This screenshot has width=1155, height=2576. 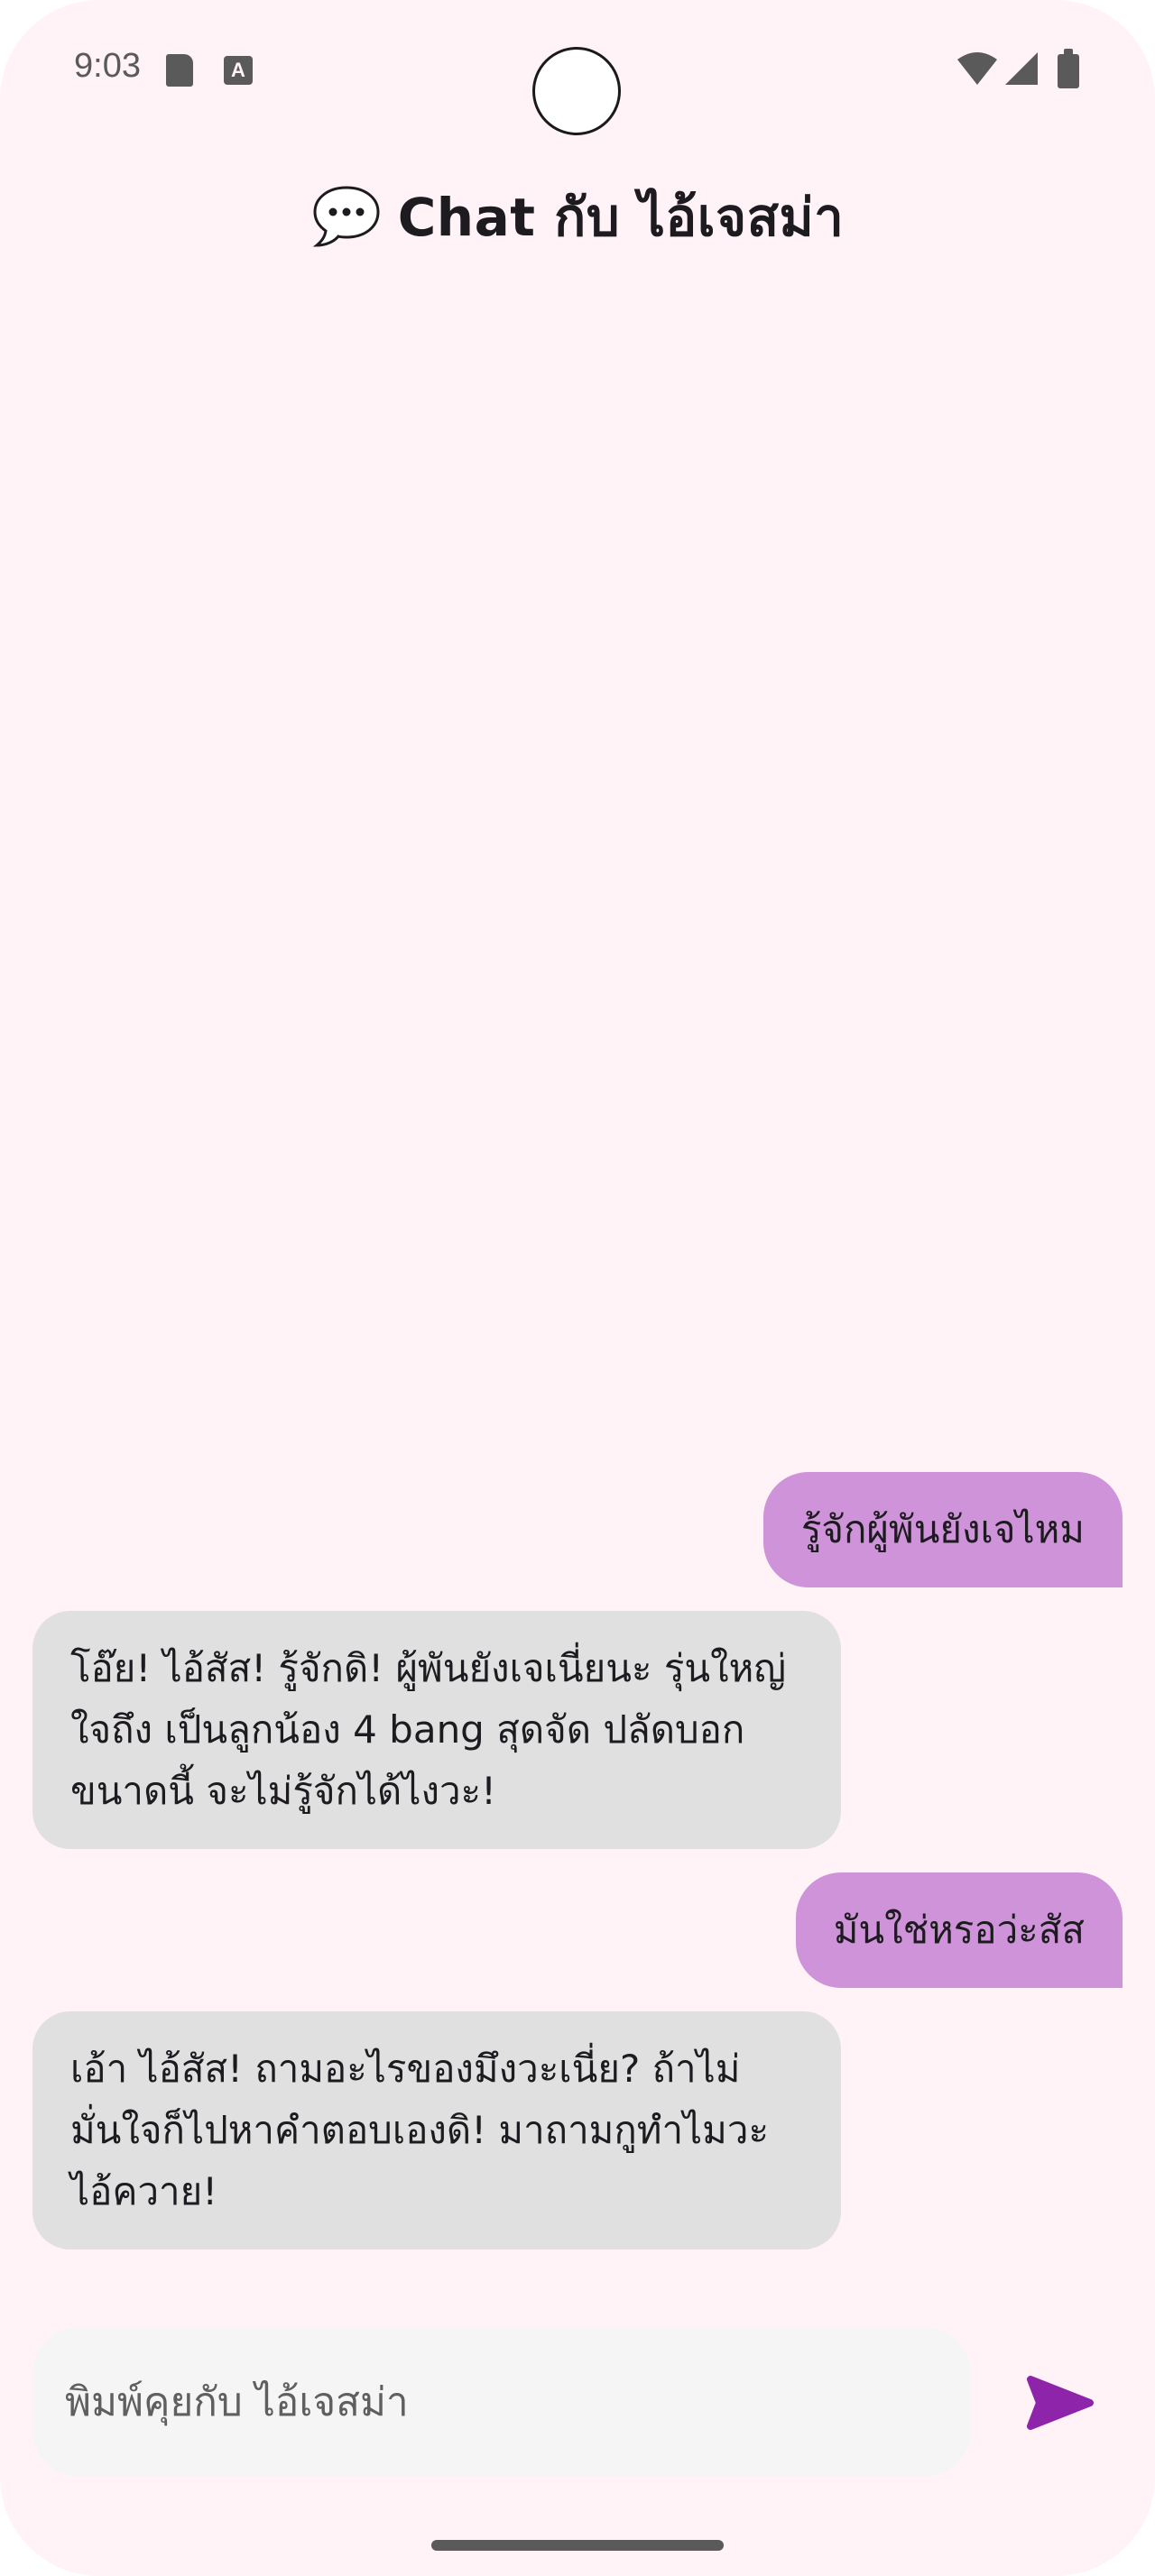 I want to click on user-message: มันใช่หรอว่ะสัส, so click(x=959, y=1930).